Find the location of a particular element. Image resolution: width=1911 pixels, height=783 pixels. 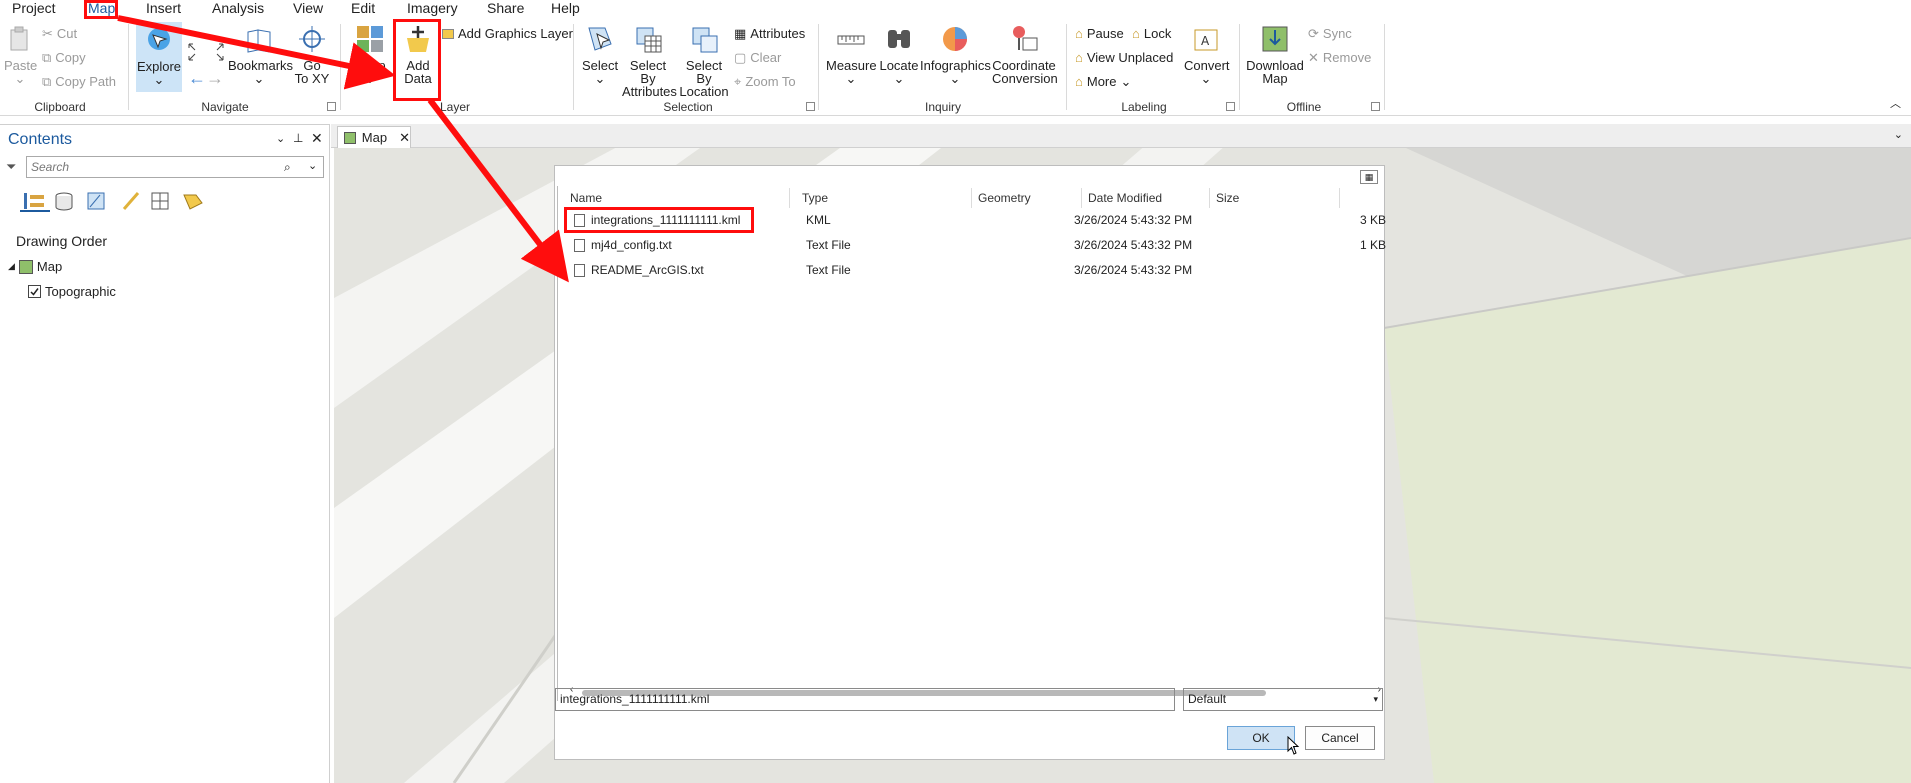

cut-label: Cut is located at coordinates (67, 33).